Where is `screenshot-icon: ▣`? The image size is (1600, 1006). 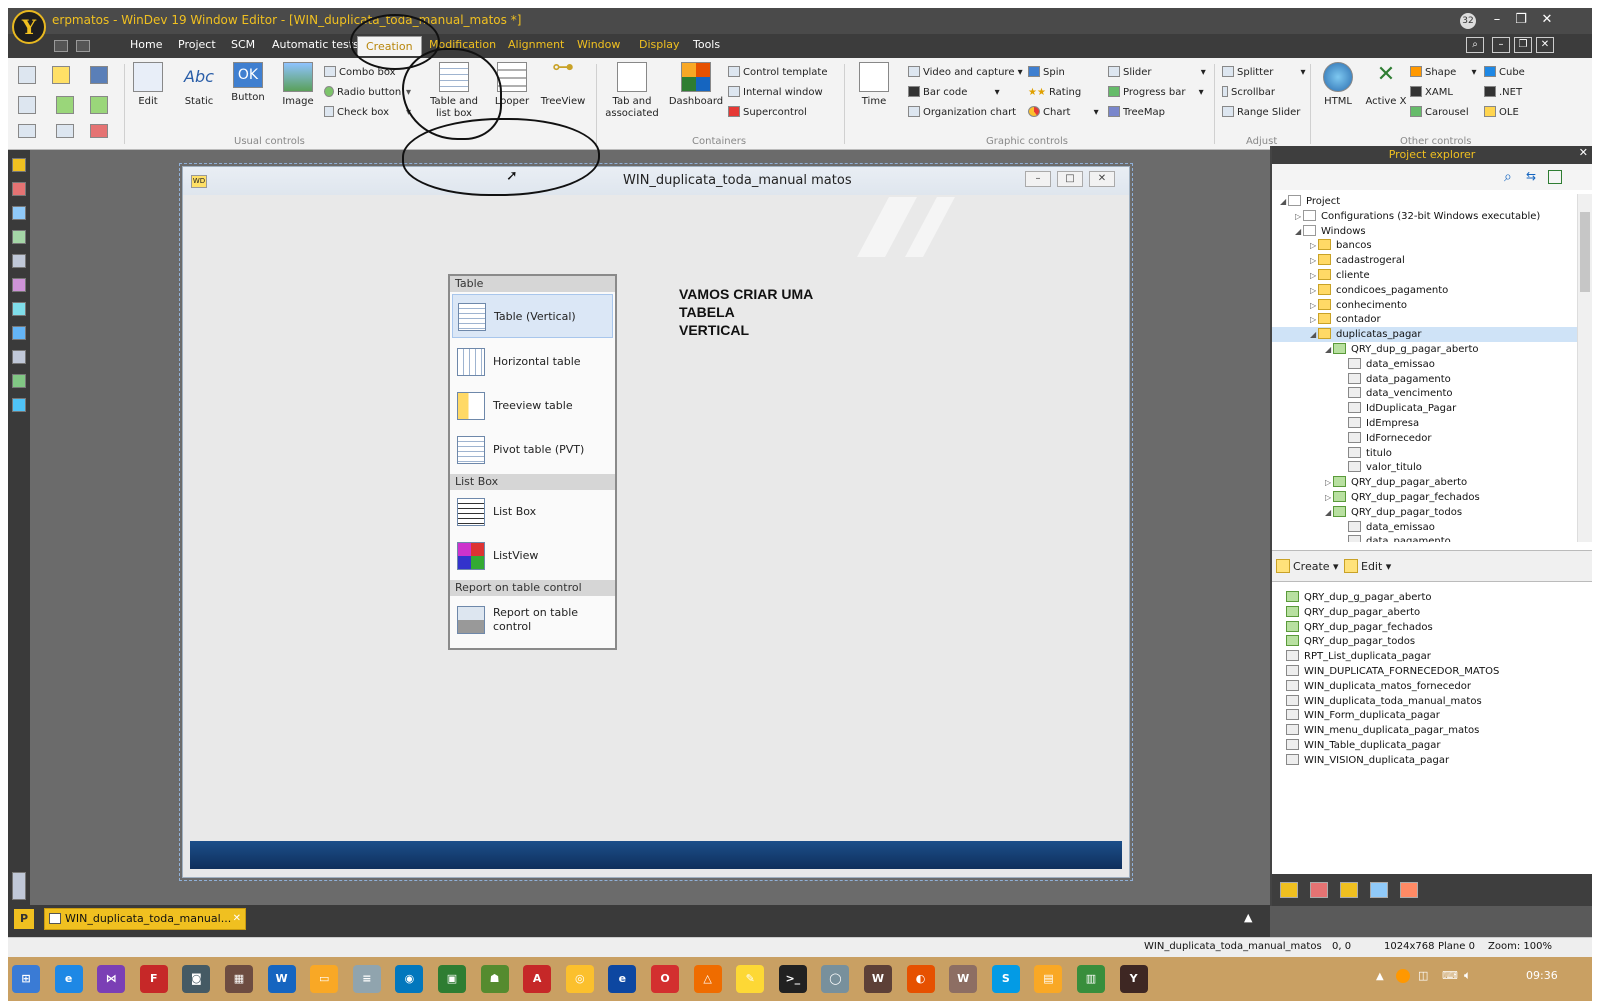
screenshot-icon: ▣ is located at coordinates (452, 979).